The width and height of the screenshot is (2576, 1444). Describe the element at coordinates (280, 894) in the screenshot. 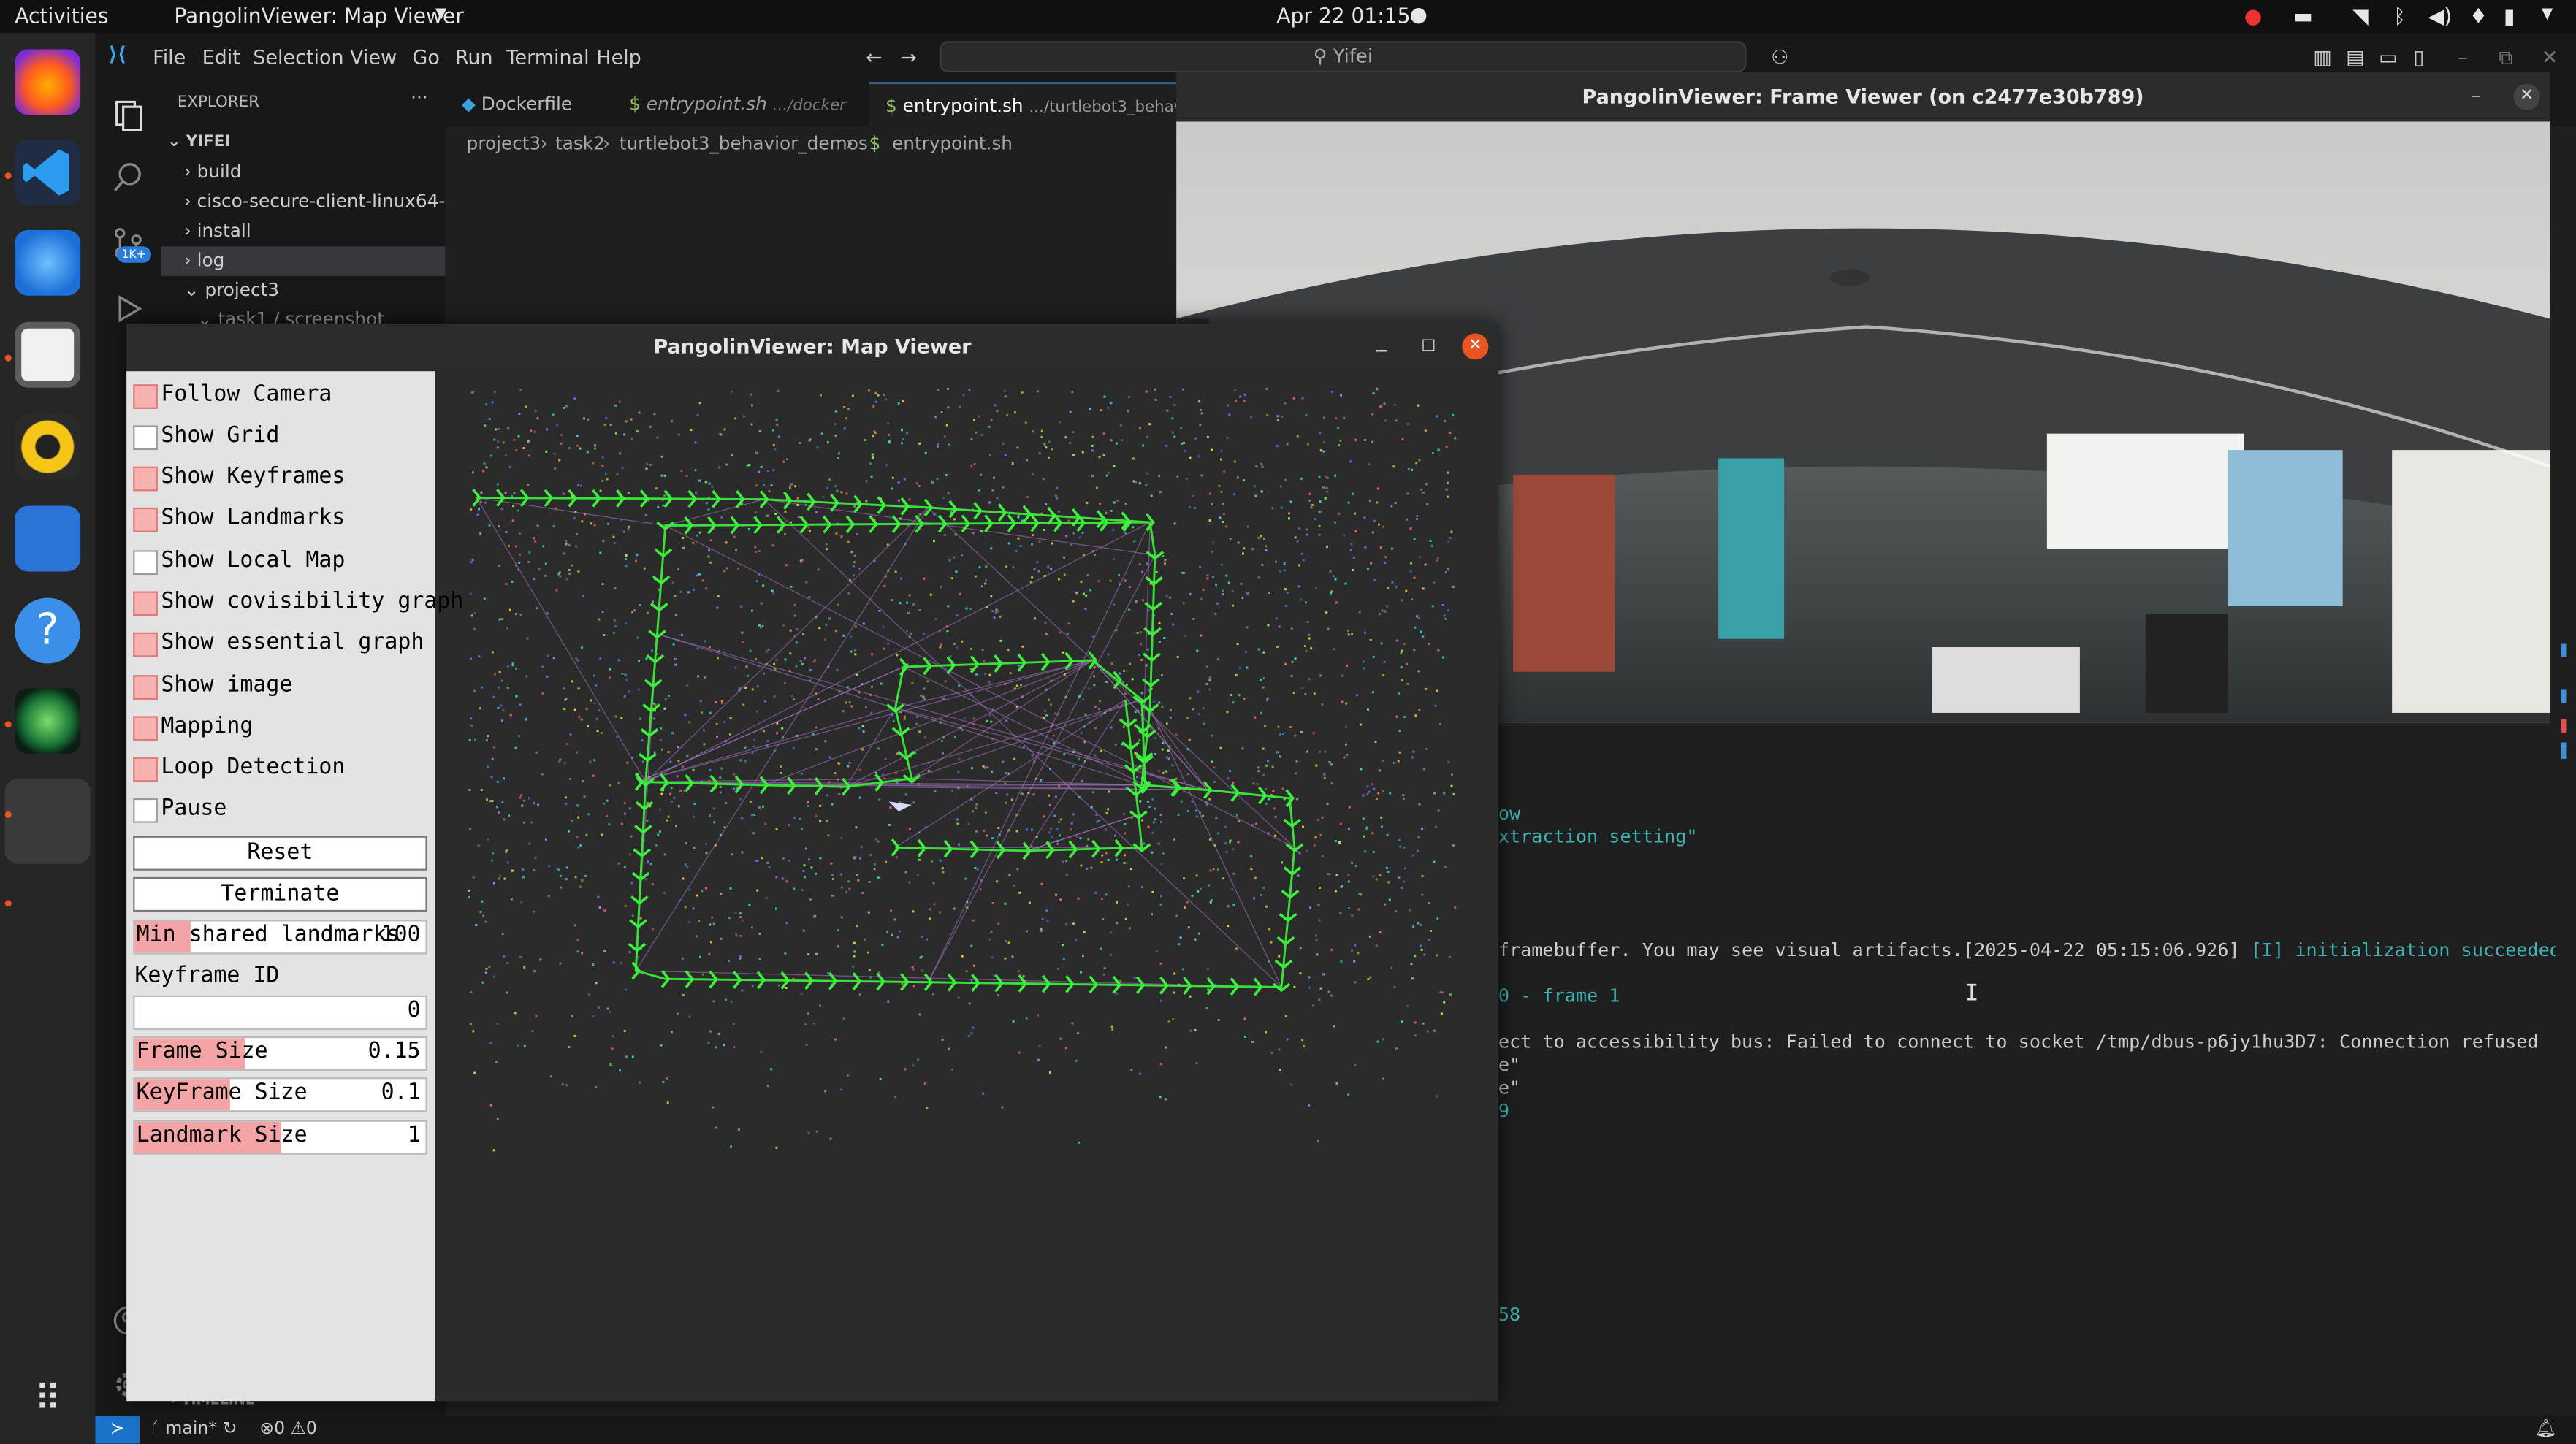

I see `terminate-button: Terminate` at that location.